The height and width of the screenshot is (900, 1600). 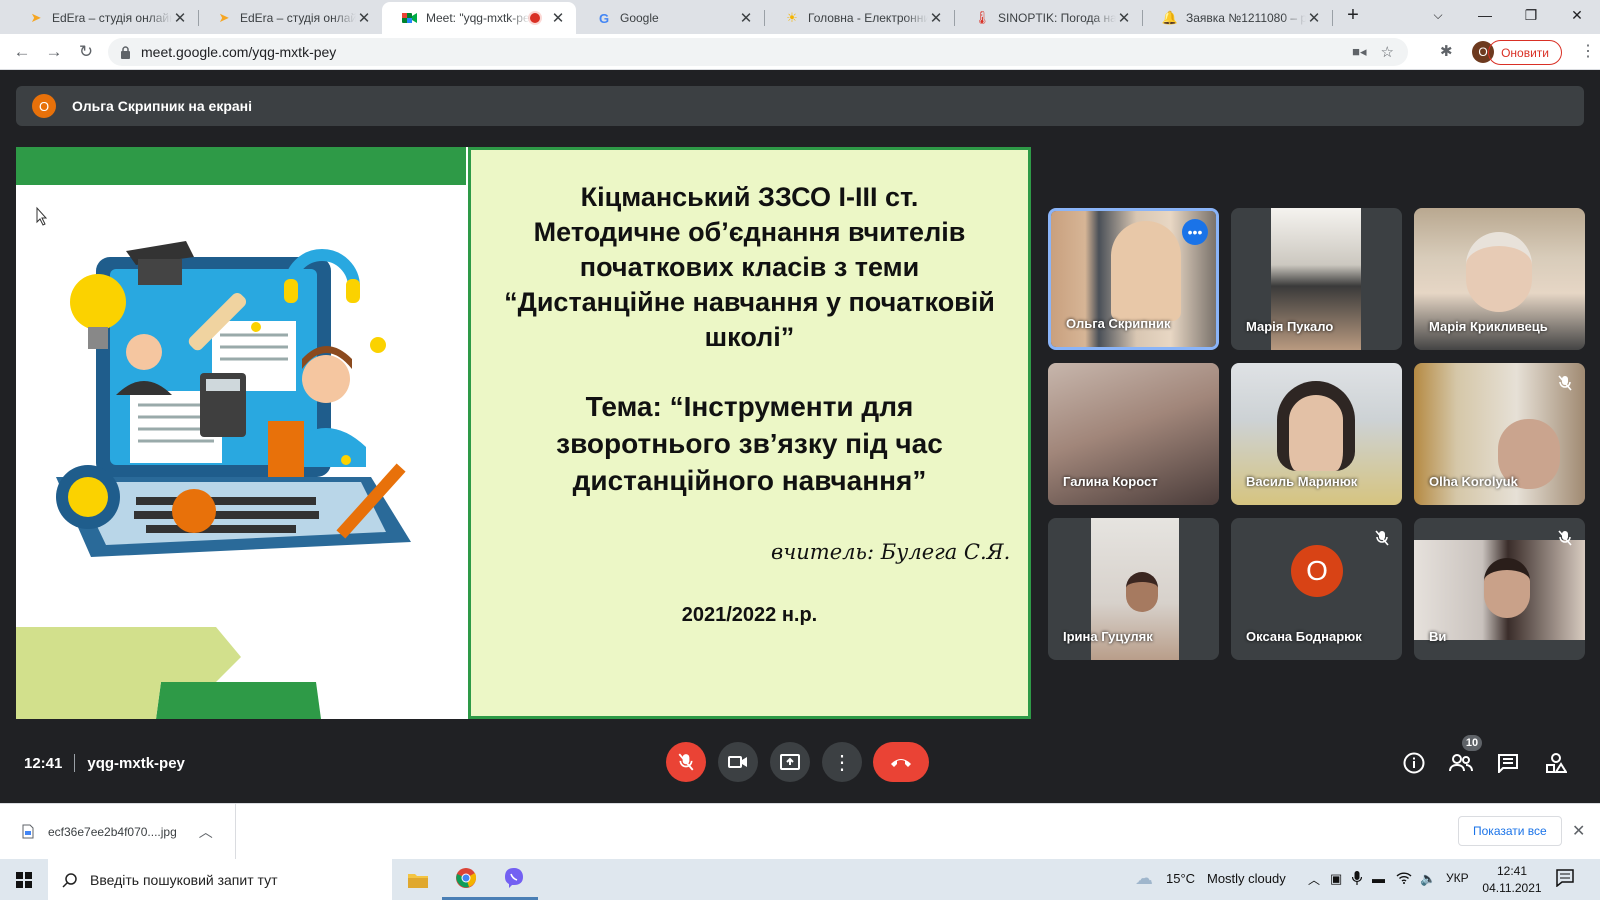 I want to click on bookmark-star-icon: ☆, so click(x=1387, y=52).